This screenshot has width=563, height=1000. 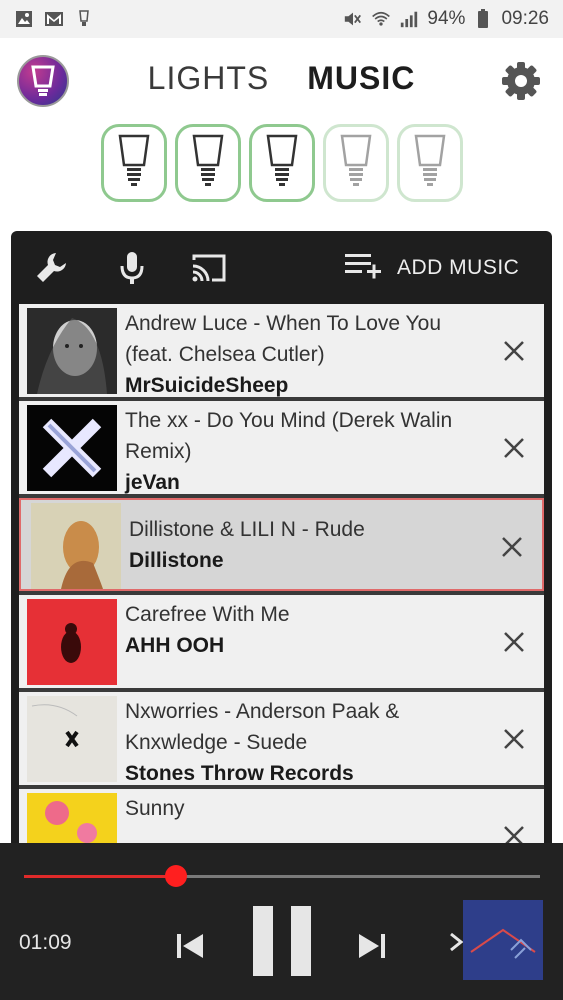 I want to click on track-title: Carefree With Me, so click(x=207, y=614).